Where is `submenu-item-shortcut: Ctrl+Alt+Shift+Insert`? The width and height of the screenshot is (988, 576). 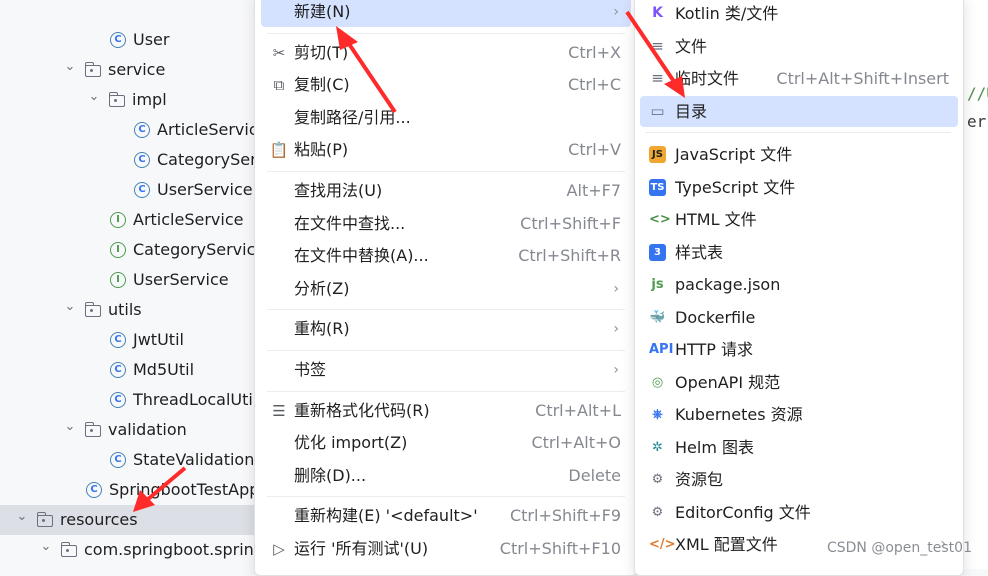
submenu-item-shortcut: Ctrl+Alt+Shift+Insert is located at coordinates (862, 78).